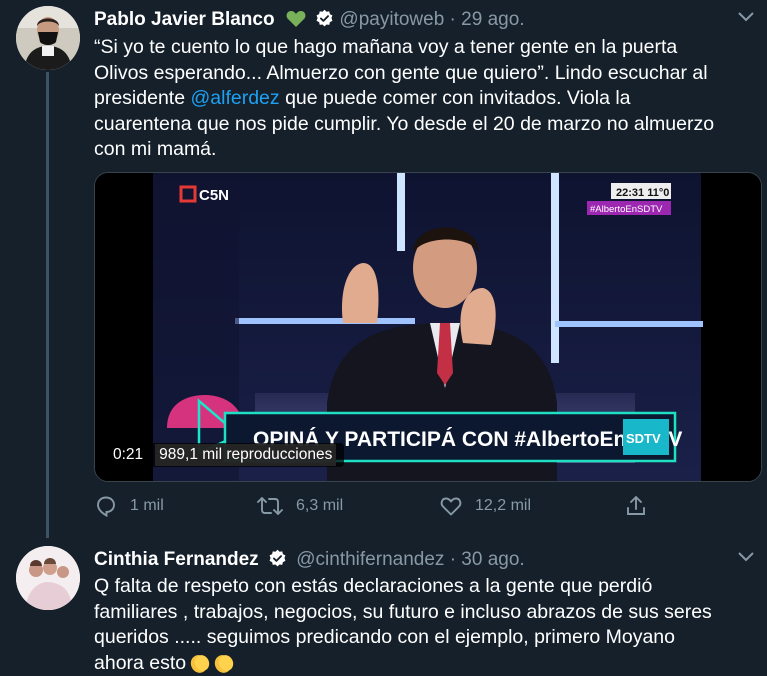 This screenshot has width=767, height=676. Describe the element at coordinates (391, 19) in the screenshot. I see `username-handle: @payitoweb` at that location.